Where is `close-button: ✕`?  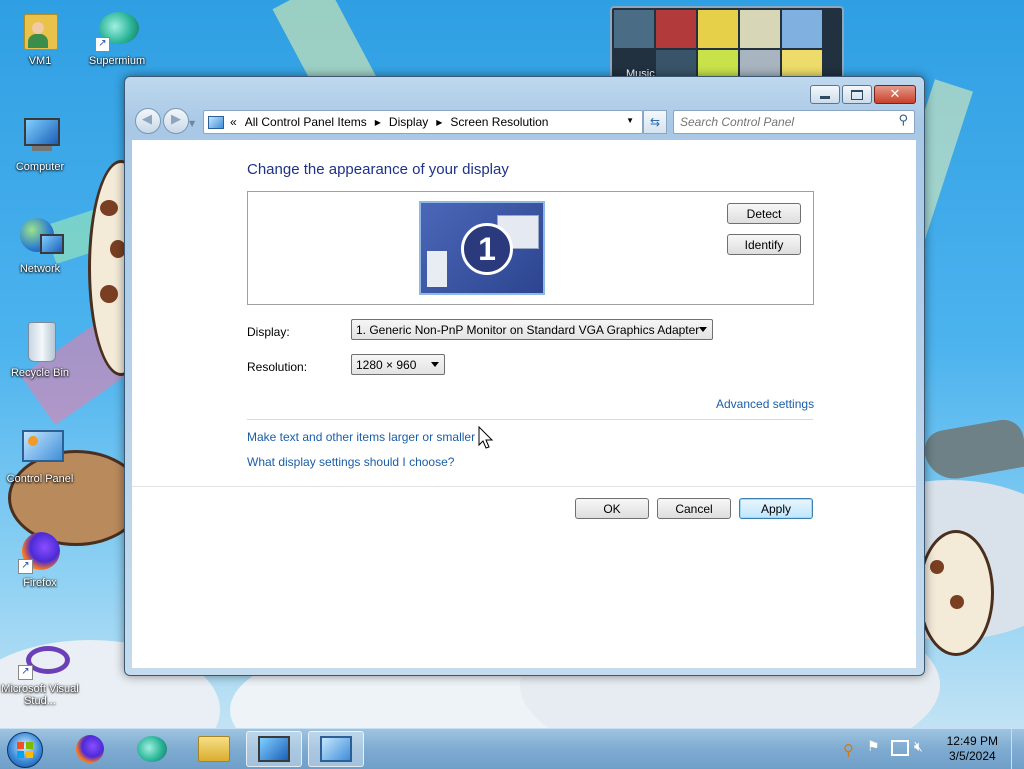 close-button: ✕ is located at coordinates (895, 94).